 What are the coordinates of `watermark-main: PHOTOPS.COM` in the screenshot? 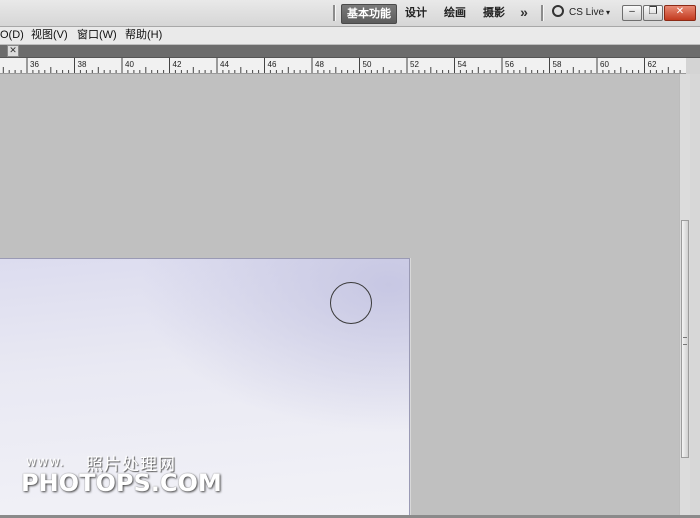 It's located at (121, 483).